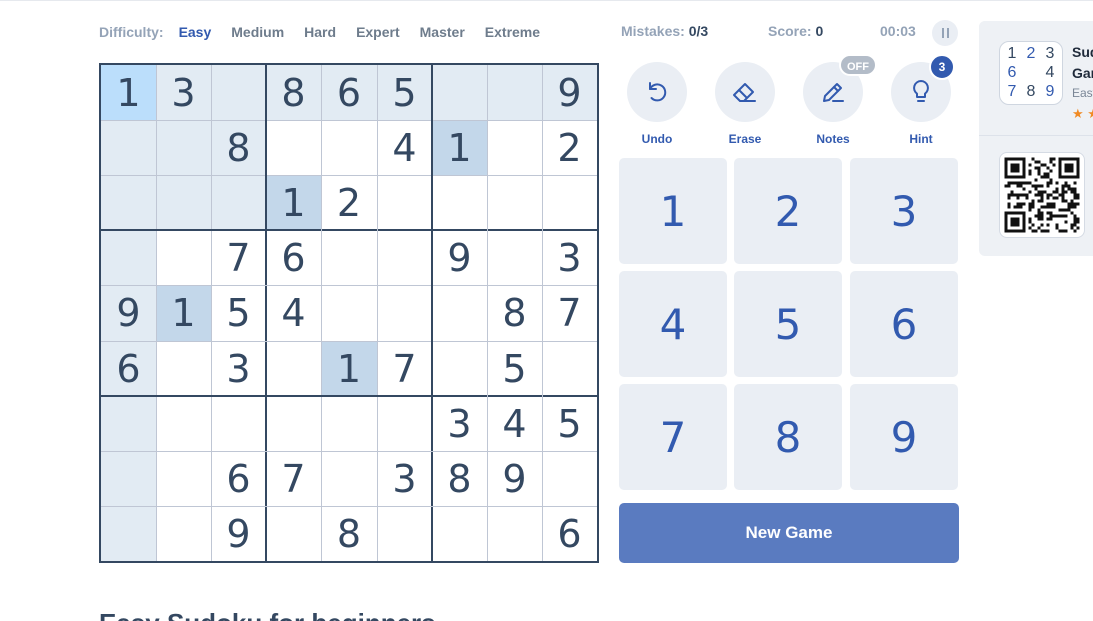 Image resolution: width=1093 pixels, height=621 pixels. Describe the element at coordinates (904, 324) in the screenshot. I see `numpad-key-6: 6` at that location.